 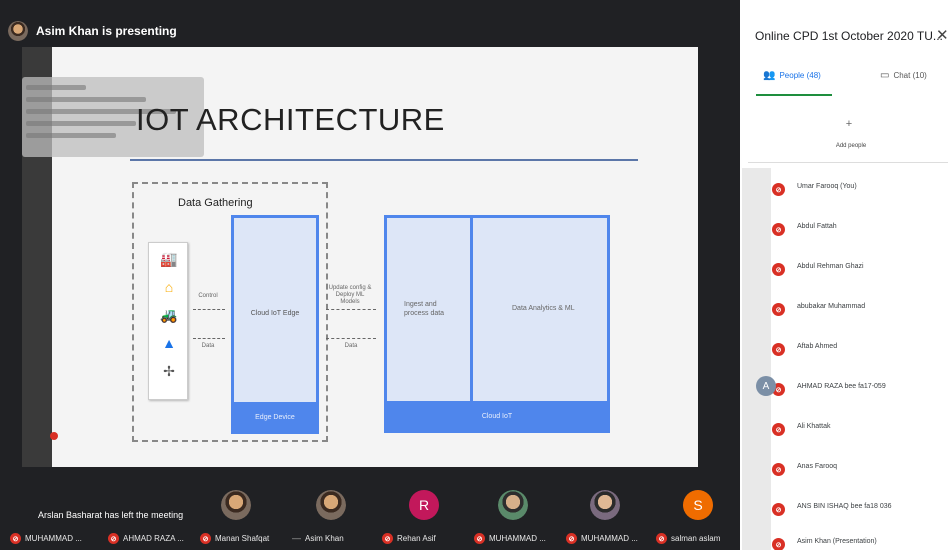 I want to click on vehicle-icon: 🚜, so click(x=169, y=315).